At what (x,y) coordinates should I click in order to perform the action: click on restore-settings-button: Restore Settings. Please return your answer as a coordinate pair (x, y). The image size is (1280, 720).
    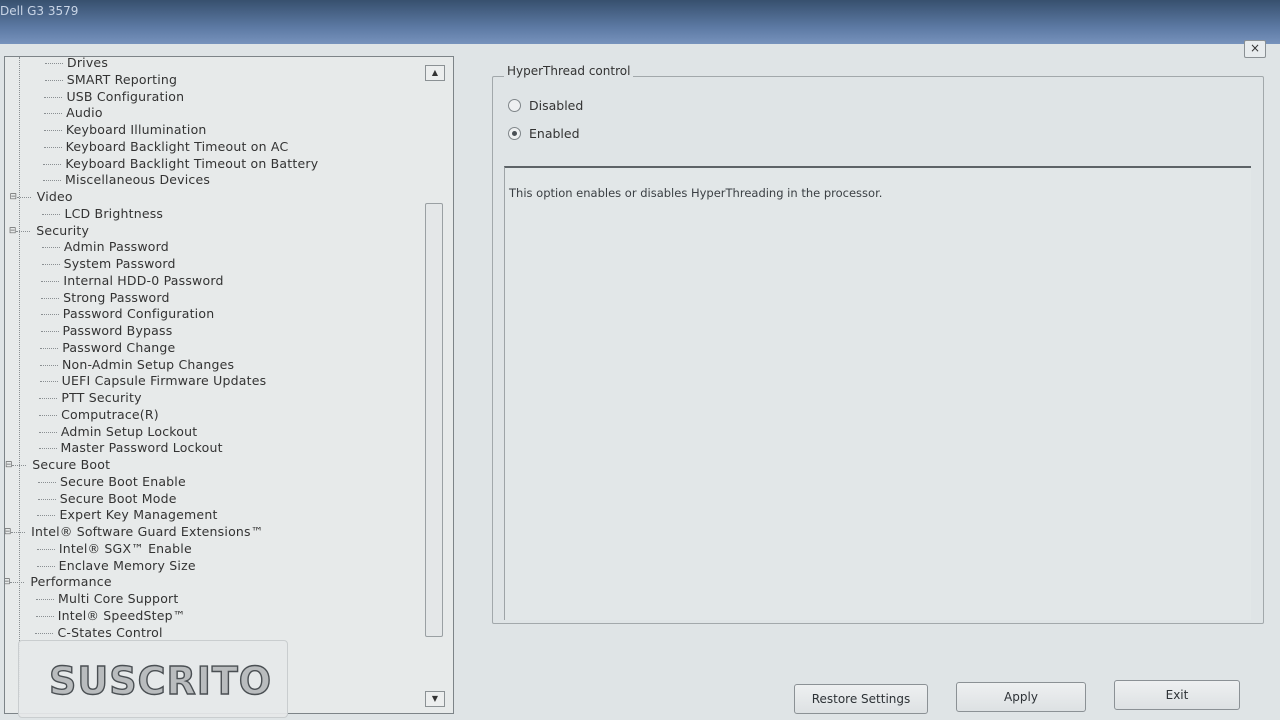
    Looking at the image, I should click on (861, 699).